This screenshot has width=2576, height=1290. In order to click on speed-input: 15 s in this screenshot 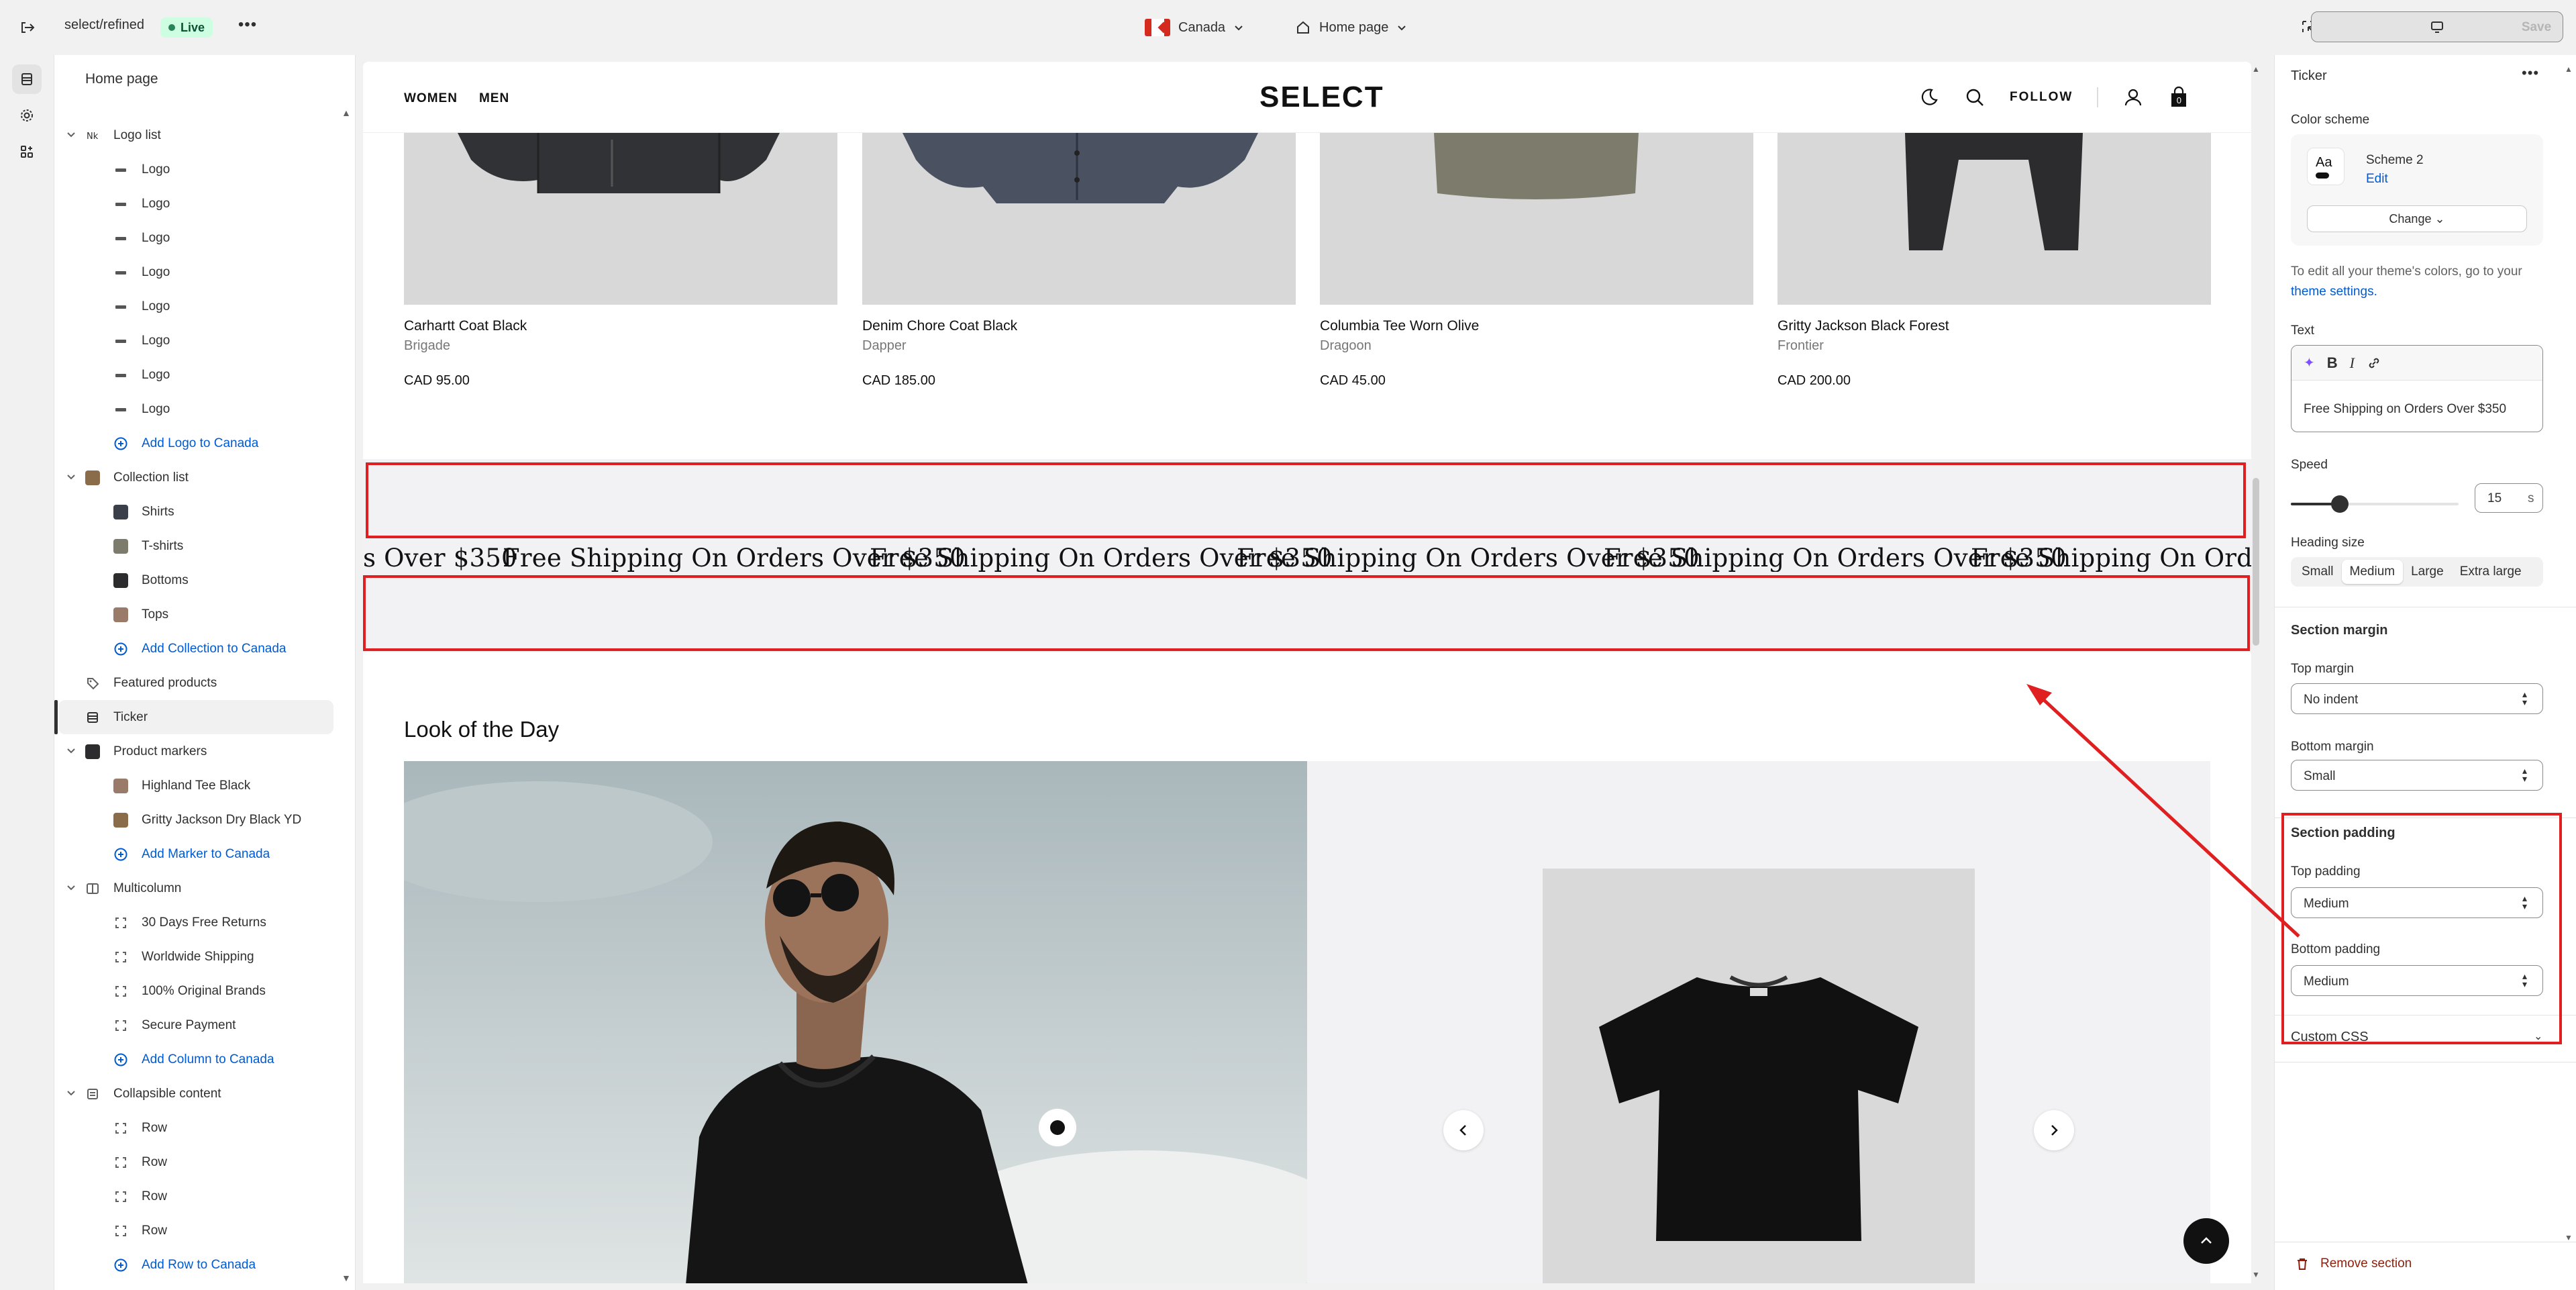, I will do `click(2509, 498)`.